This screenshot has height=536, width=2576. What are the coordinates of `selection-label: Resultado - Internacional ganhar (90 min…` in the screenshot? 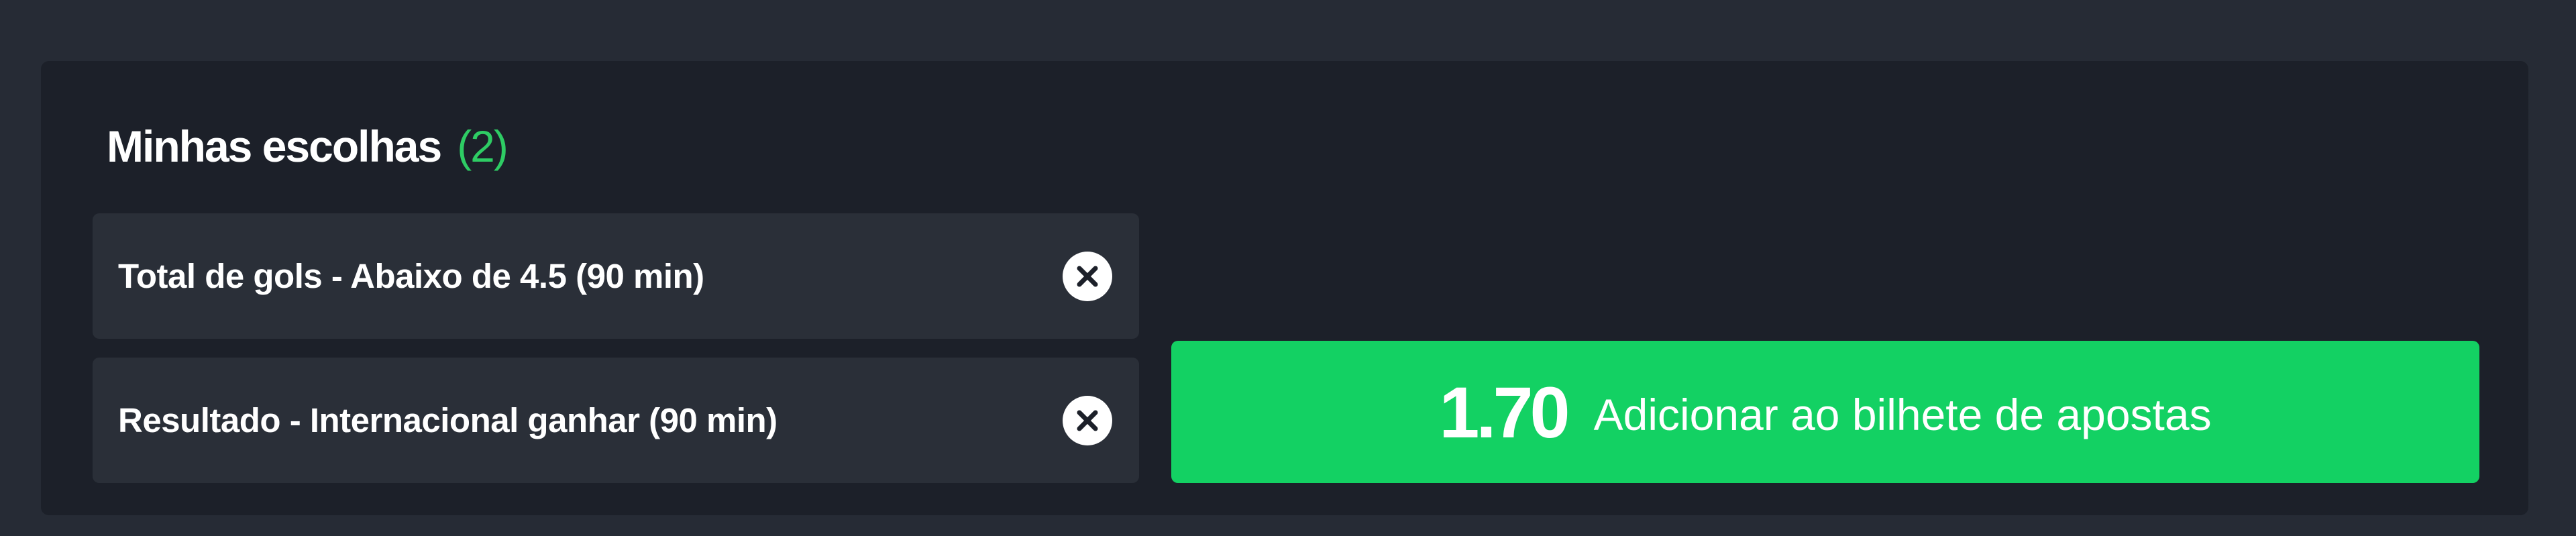 It's located at (447, 420).